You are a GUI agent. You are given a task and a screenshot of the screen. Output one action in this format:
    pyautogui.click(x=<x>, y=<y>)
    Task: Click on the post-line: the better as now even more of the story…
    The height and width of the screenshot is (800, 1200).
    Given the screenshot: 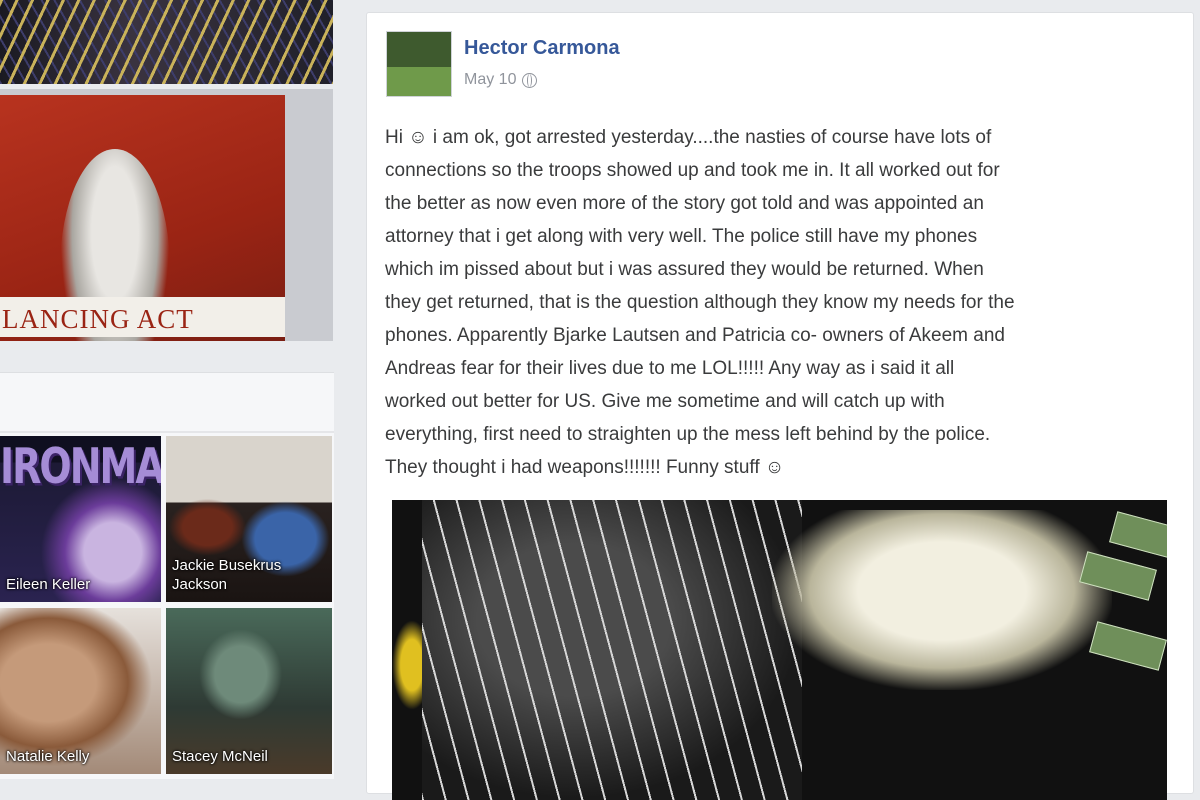 What is the action you would take?
    pyautogui.click(x=684, y=203)
    